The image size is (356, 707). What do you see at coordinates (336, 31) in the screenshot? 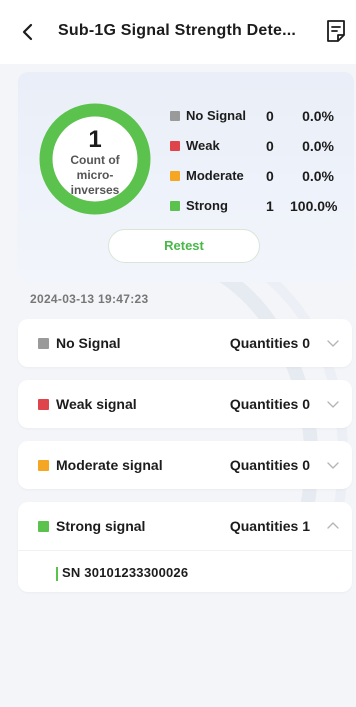
I see `report-icon` at bounding box center [336, 31].